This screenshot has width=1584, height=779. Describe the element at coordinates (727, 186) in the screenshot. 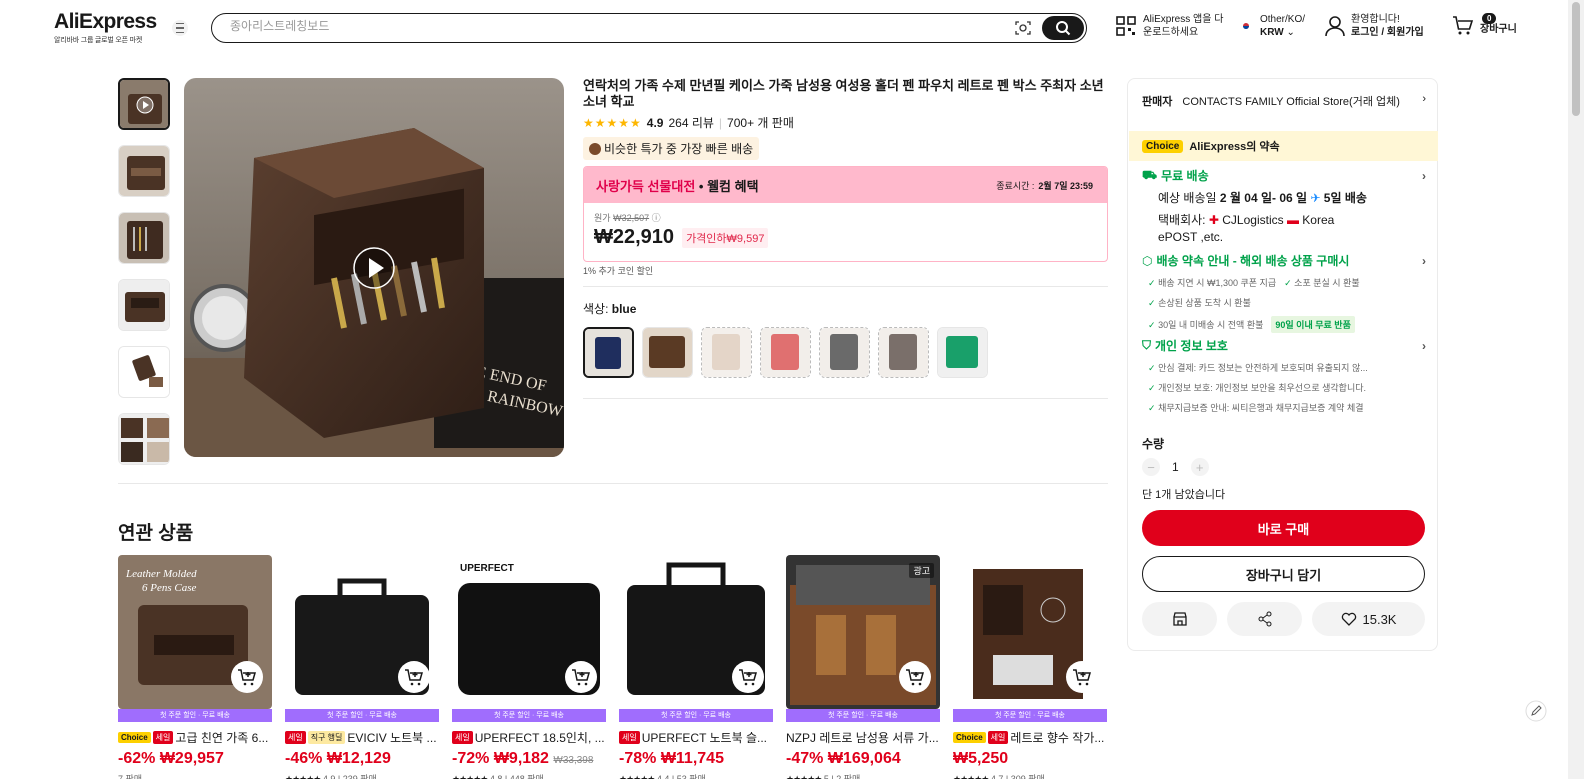

I see `promo-suffix: • 웰컴 혜택` at that location.